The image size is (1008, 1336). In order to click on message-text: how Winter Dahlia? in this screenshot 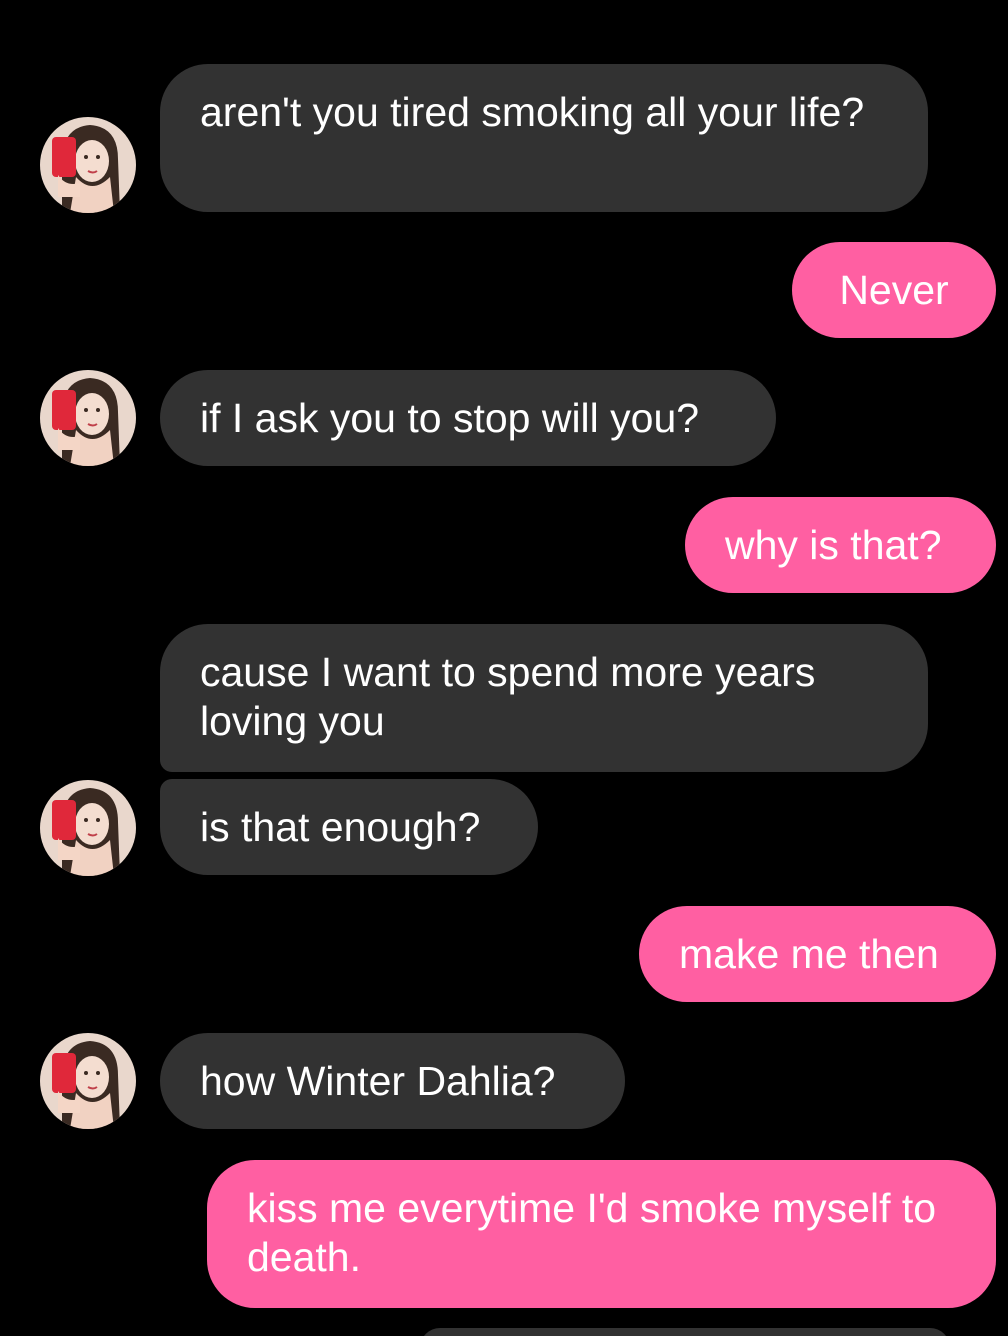, I will do `click(378, 1081)`.